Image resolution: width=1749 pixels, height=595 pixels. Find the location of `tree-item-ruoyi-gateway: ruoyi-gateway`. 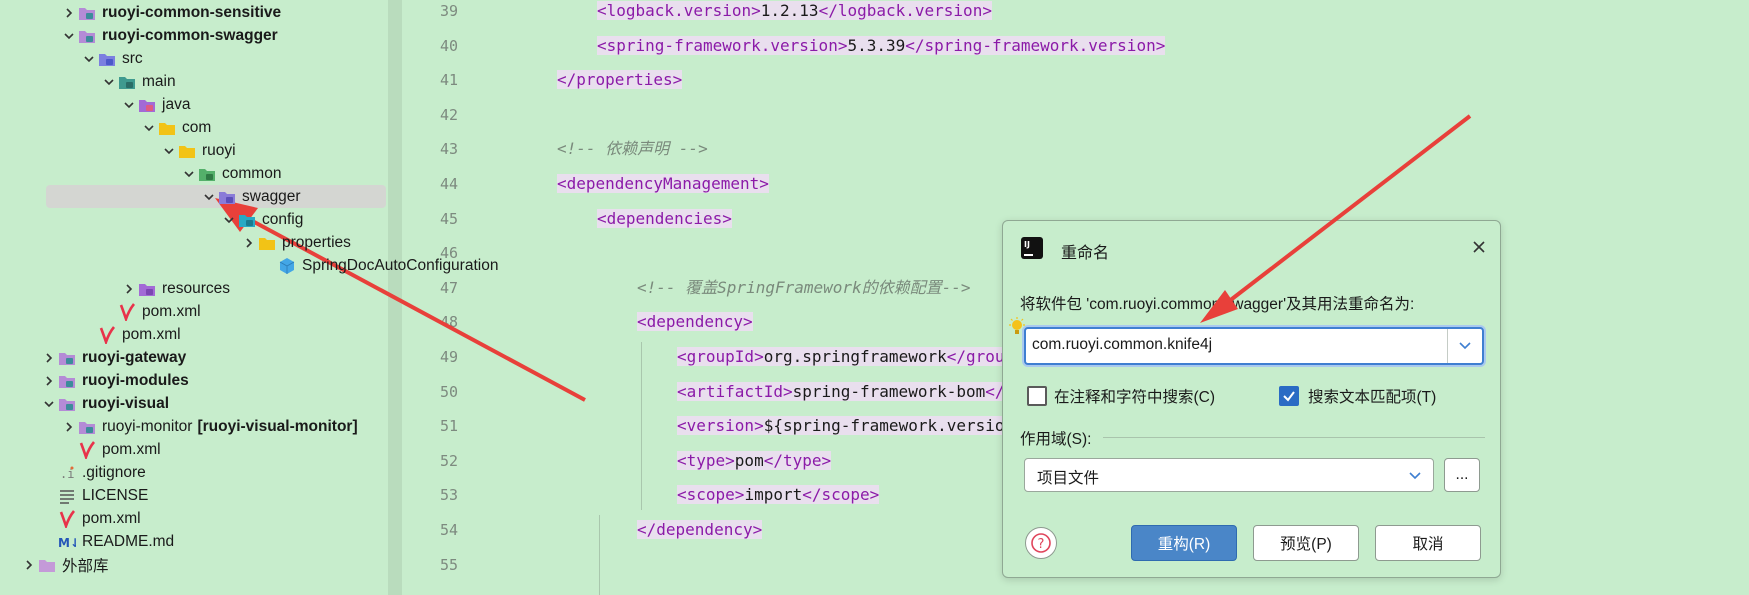

tree-item-ruoyi-gateway: ruoyi-gateway is located at coordinates (194, 357).